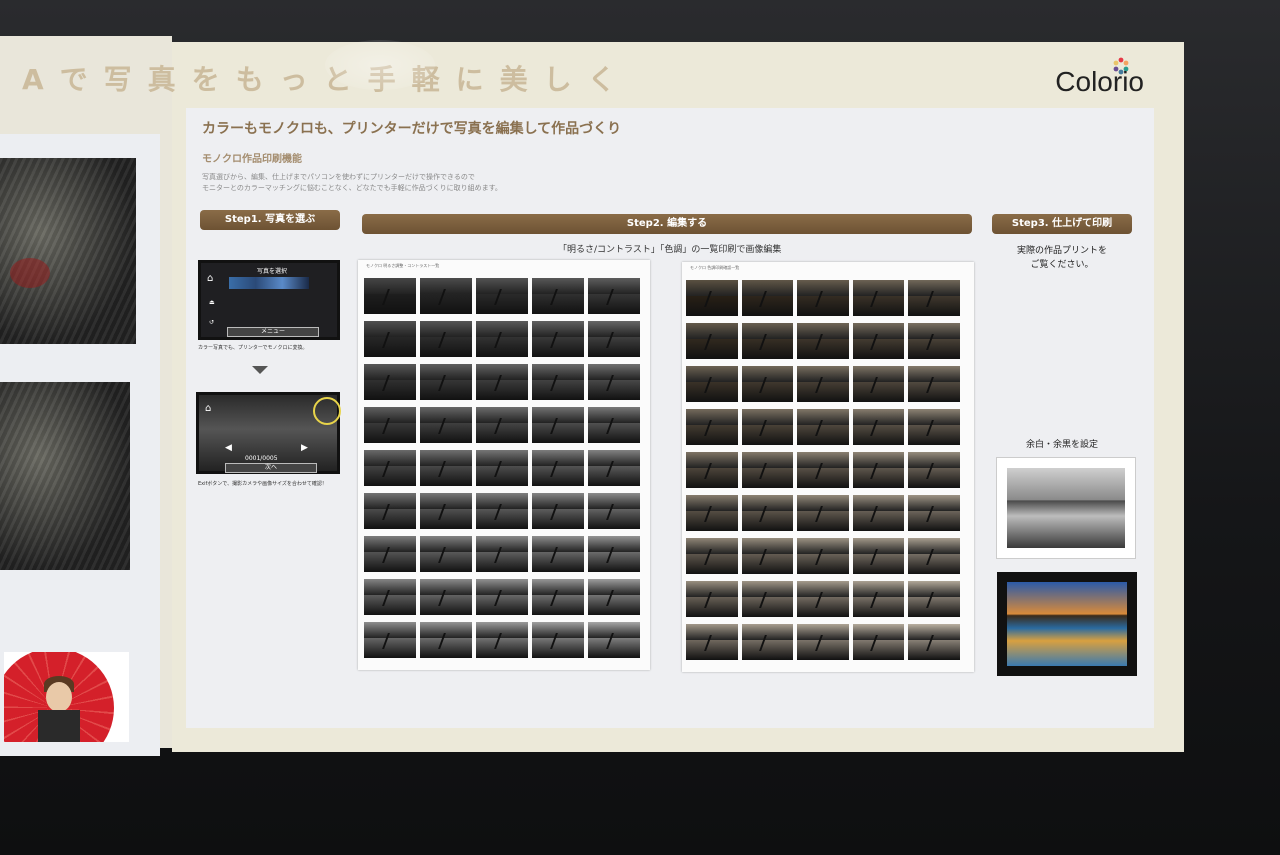 The height and width of the screenshot is (855, 1280). I want to click on venice-print-black-margin, so click(1067, 624).